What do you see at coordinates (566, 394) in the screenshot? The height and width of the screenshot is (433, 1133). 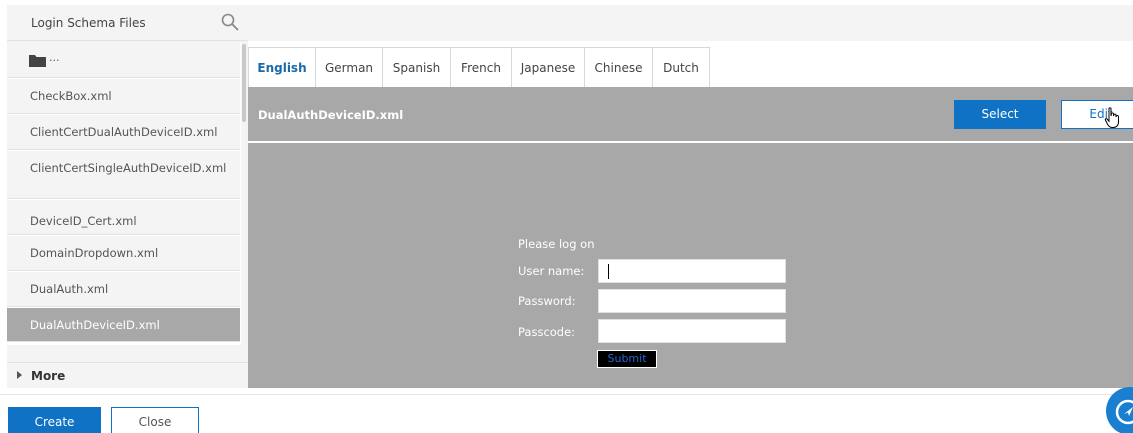 I see `footer-divider` at bounding box center [566, 394].